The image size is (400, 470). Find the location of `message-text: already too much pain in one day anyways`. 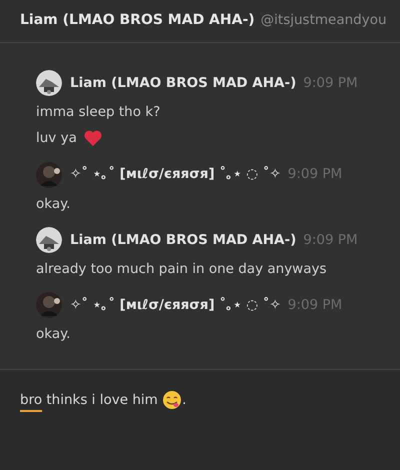

message-text: already too much pain in one day anyways is located at coordinates (181, 269).